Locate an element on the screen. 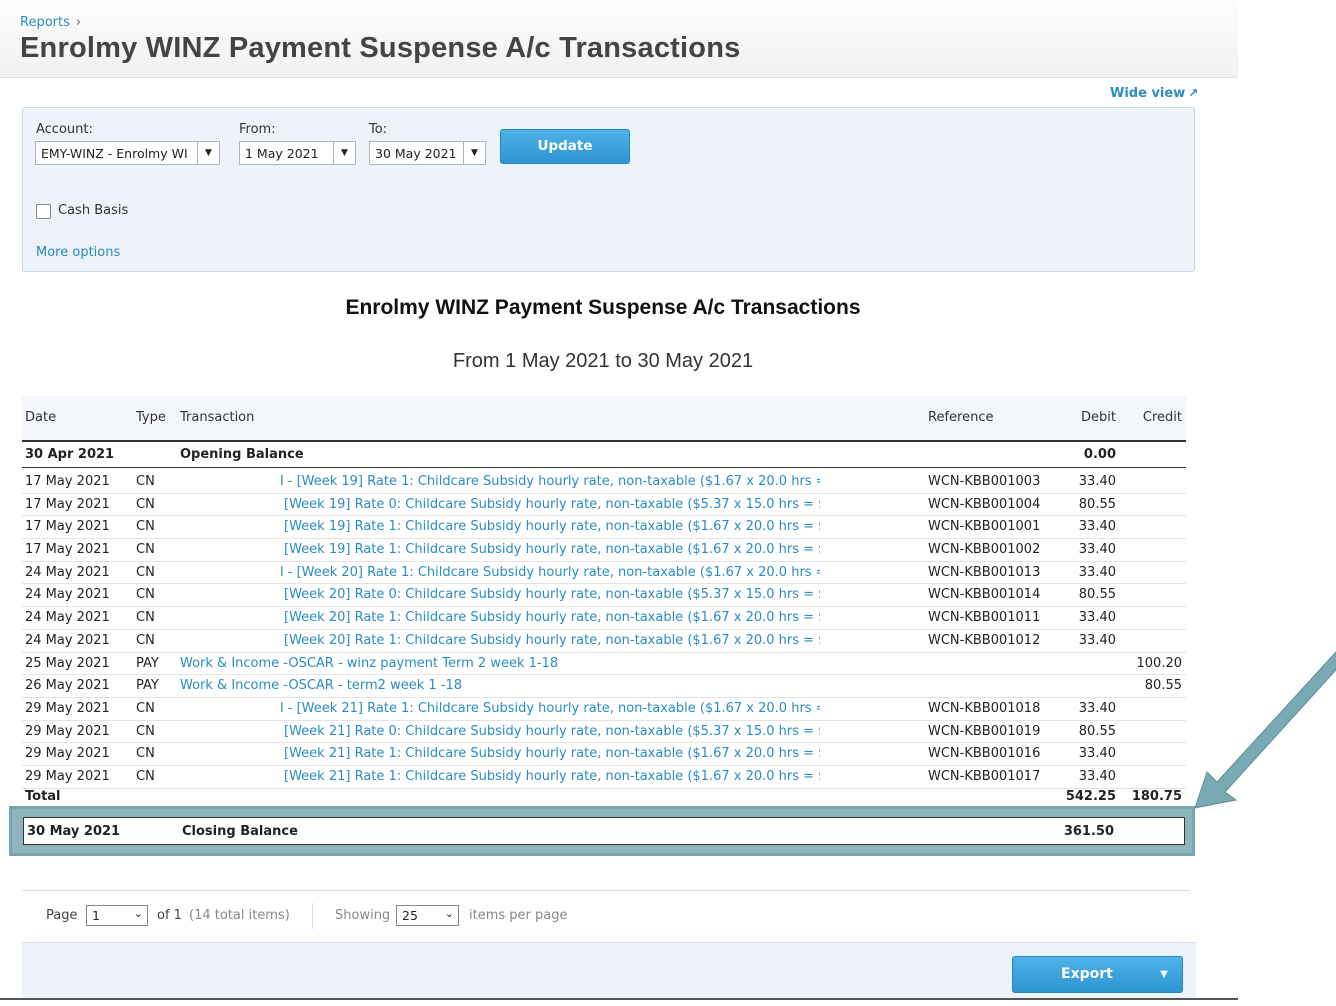  export-button: Export ▼ is located at coordinates (1097, 974).